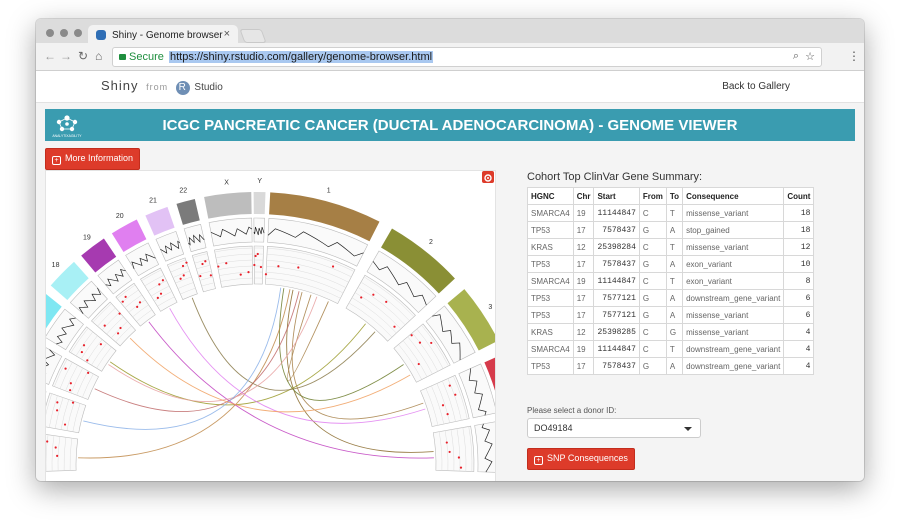 This screenshot has width=900, height=531. I want to click on table-row: TP53 17 7577121 G Adownstream_gene_variant 6, so click(671, 298).